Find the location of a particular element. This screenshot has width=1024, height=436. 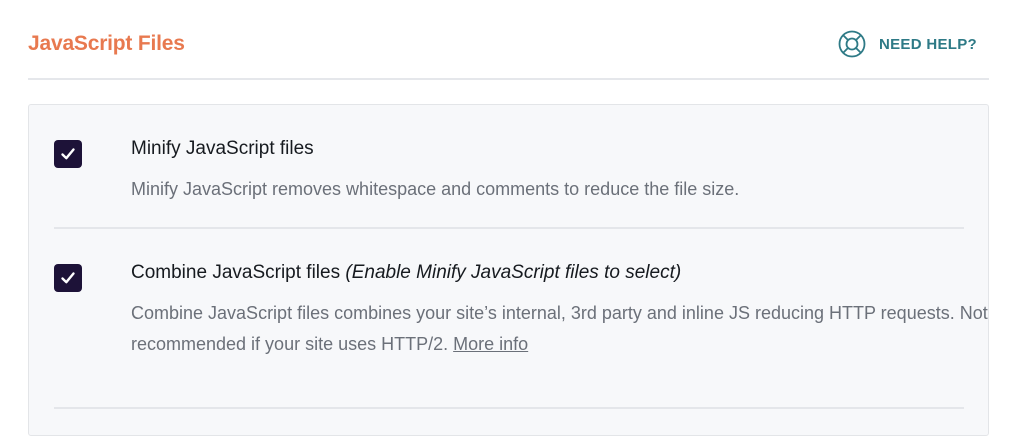

need-help-label: NEED HELP? is located at coordinates (927, 44).